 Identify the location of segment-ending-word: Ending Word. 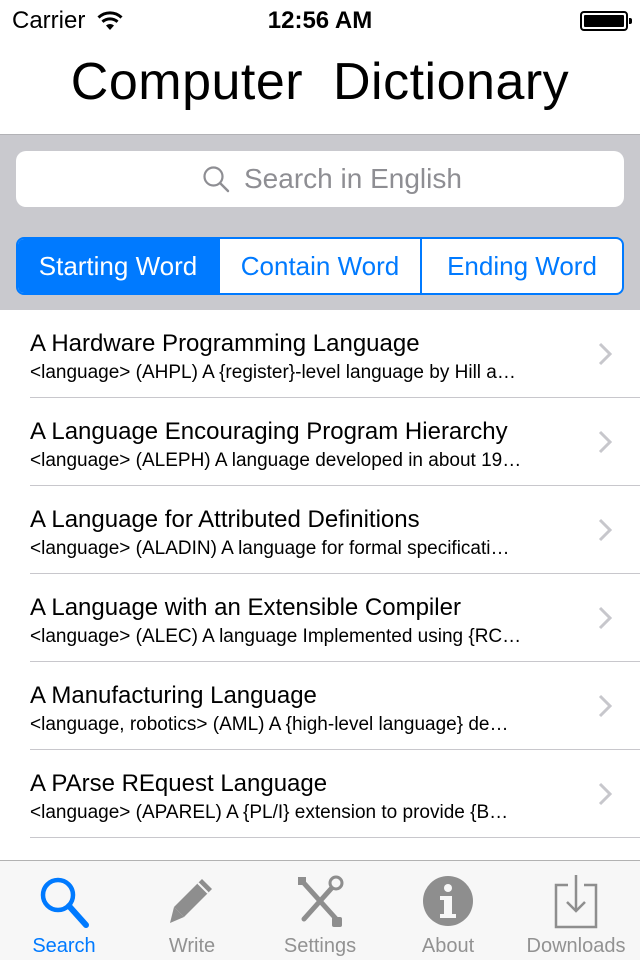
(521, 266).